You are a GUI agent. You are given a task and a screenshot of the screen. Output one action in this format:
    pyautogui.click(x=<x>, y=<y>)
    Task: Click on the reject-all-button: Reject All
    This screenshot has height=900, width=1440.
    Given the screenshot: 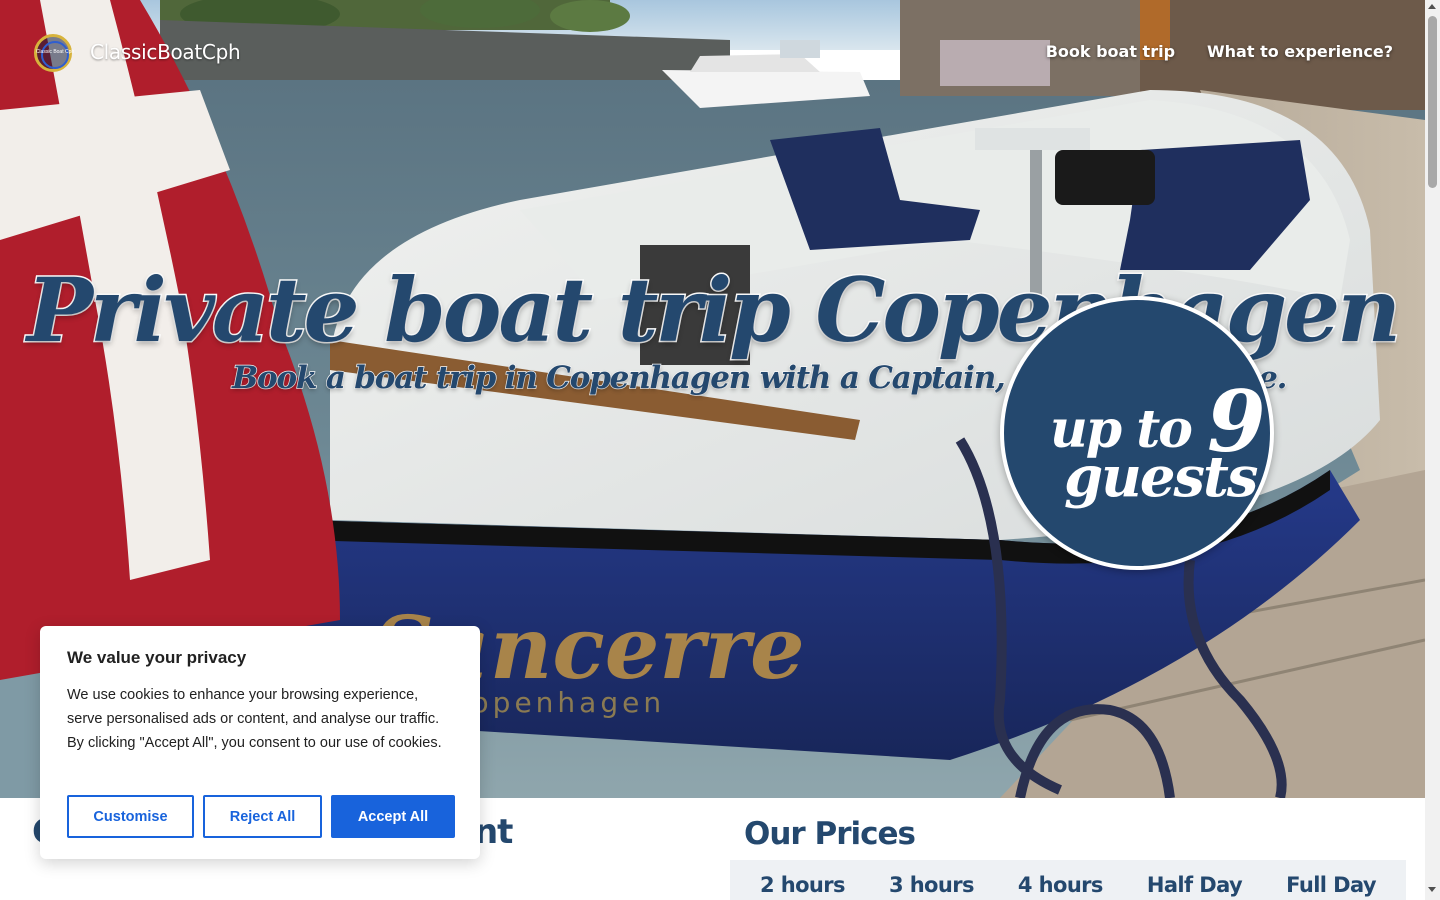 What is the action you would take?
    pyautogui.click(x=262, y=816)
    